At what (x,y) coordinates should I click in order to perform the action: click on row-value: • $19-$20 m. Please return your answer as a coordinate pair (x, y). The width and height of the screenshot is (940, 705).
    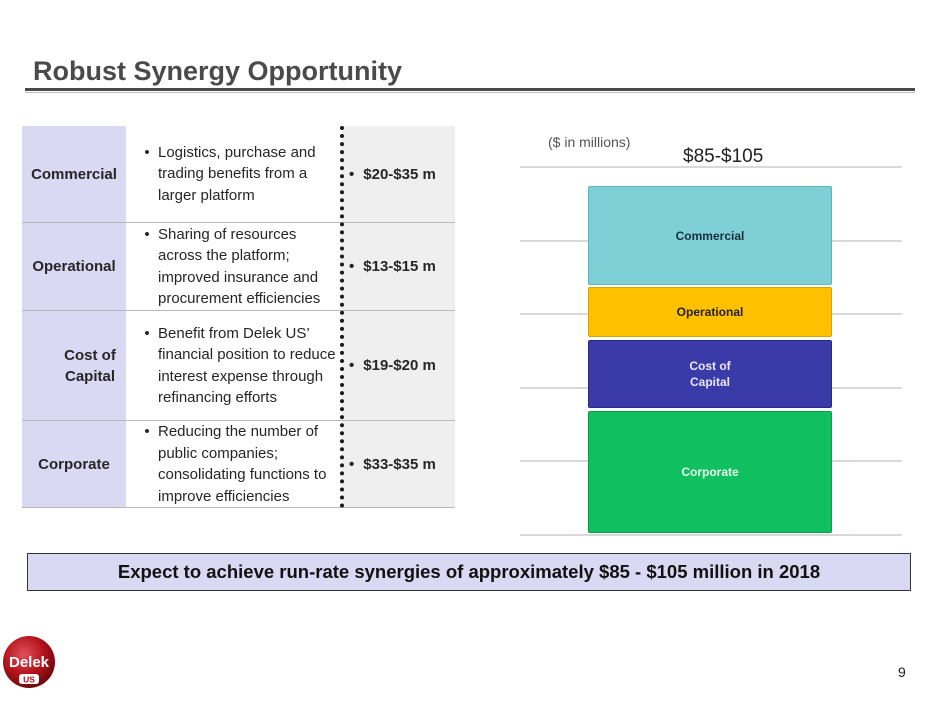
    Looking at the image, I should click on (398, 365).